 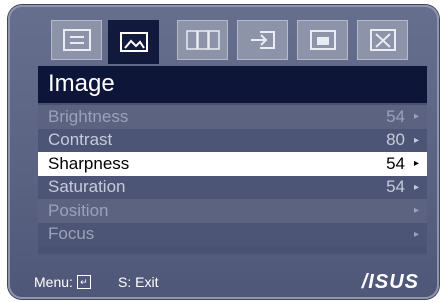 I want to click on splendid-icon, so click(x=76, y=40).